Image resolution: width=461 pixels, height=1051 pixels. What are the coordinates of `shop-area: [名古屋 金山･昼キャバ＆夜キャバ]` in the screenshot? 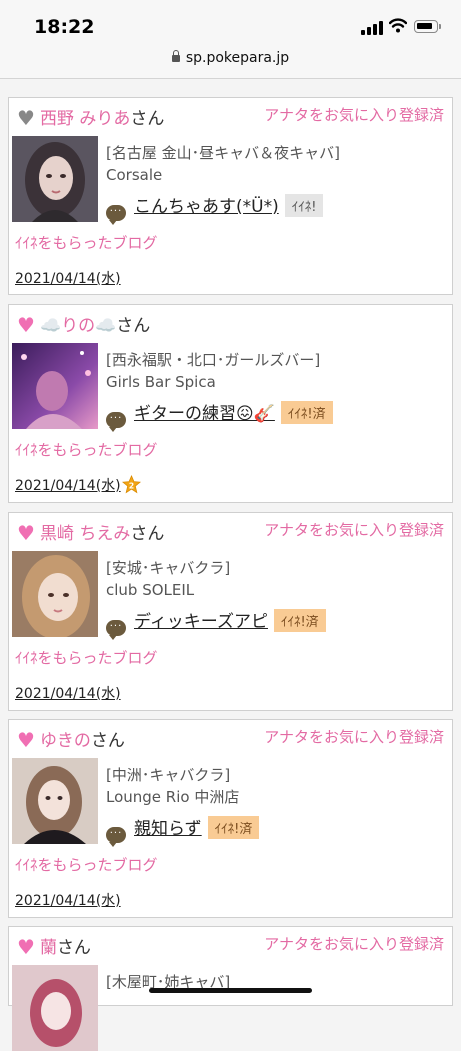 It's located at (223, 153).